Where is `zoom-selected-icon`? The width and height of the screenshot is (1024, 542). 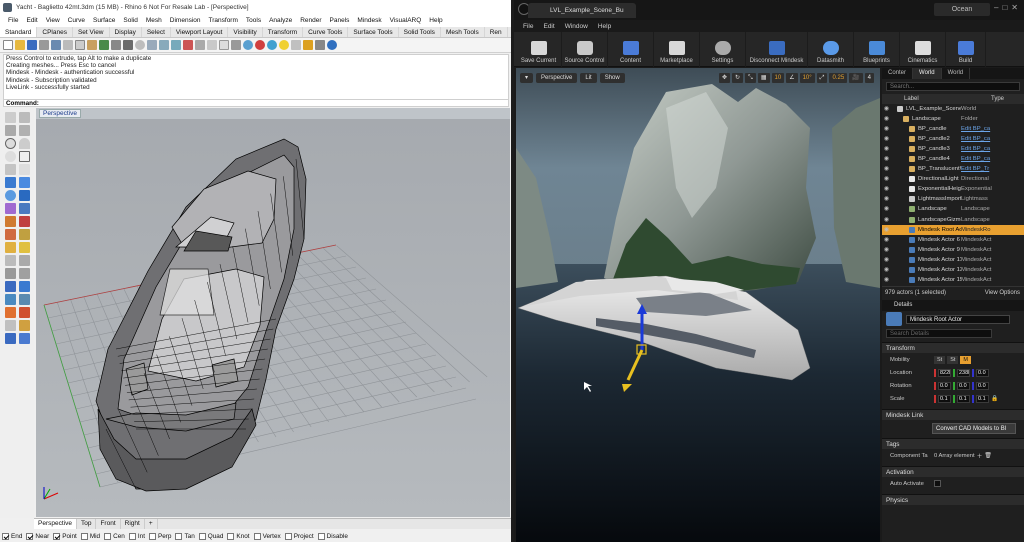 zoom-selected-icon is located at coordinates (176, 45).